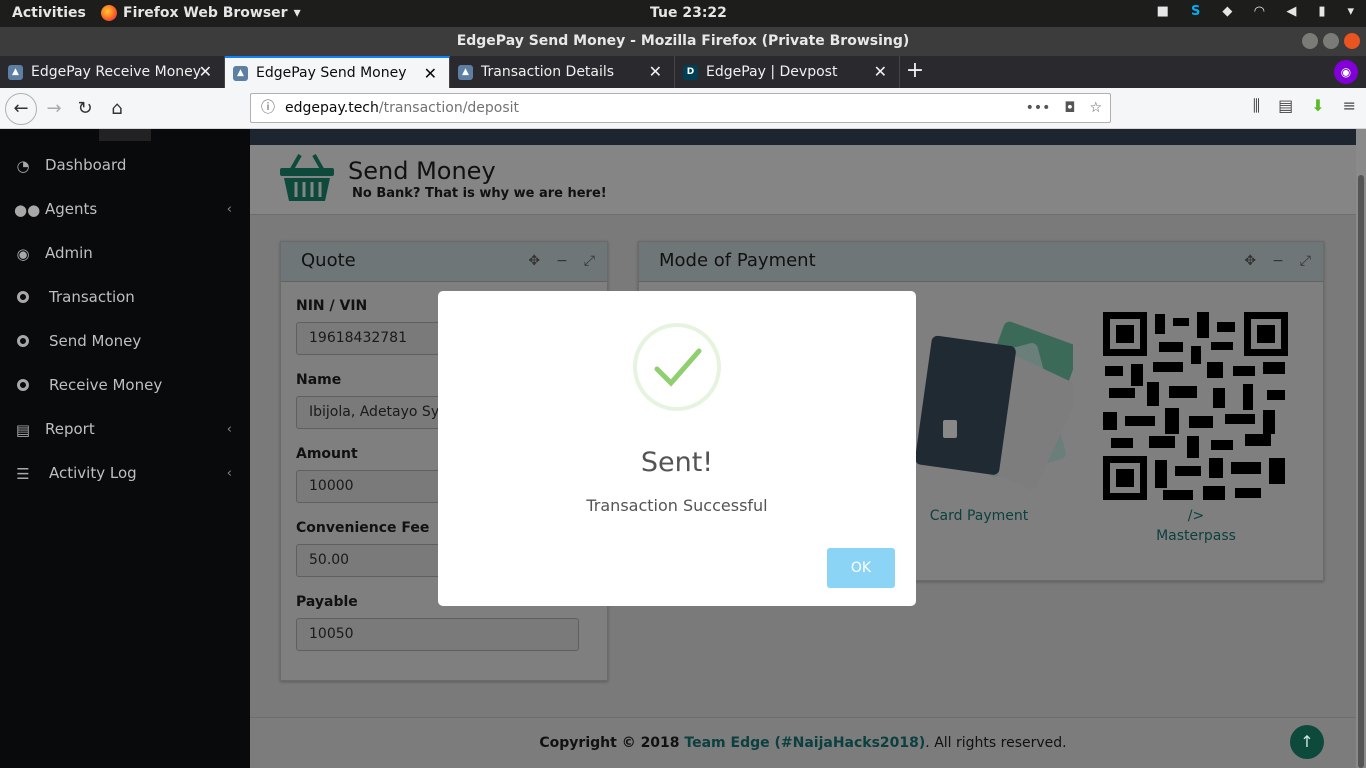 This screenshot has width=1366, height=768. What do you see at coordinates (327, 454) in the screenshot?
I see `amount-label: Amount` at bounding box center [327, 454].